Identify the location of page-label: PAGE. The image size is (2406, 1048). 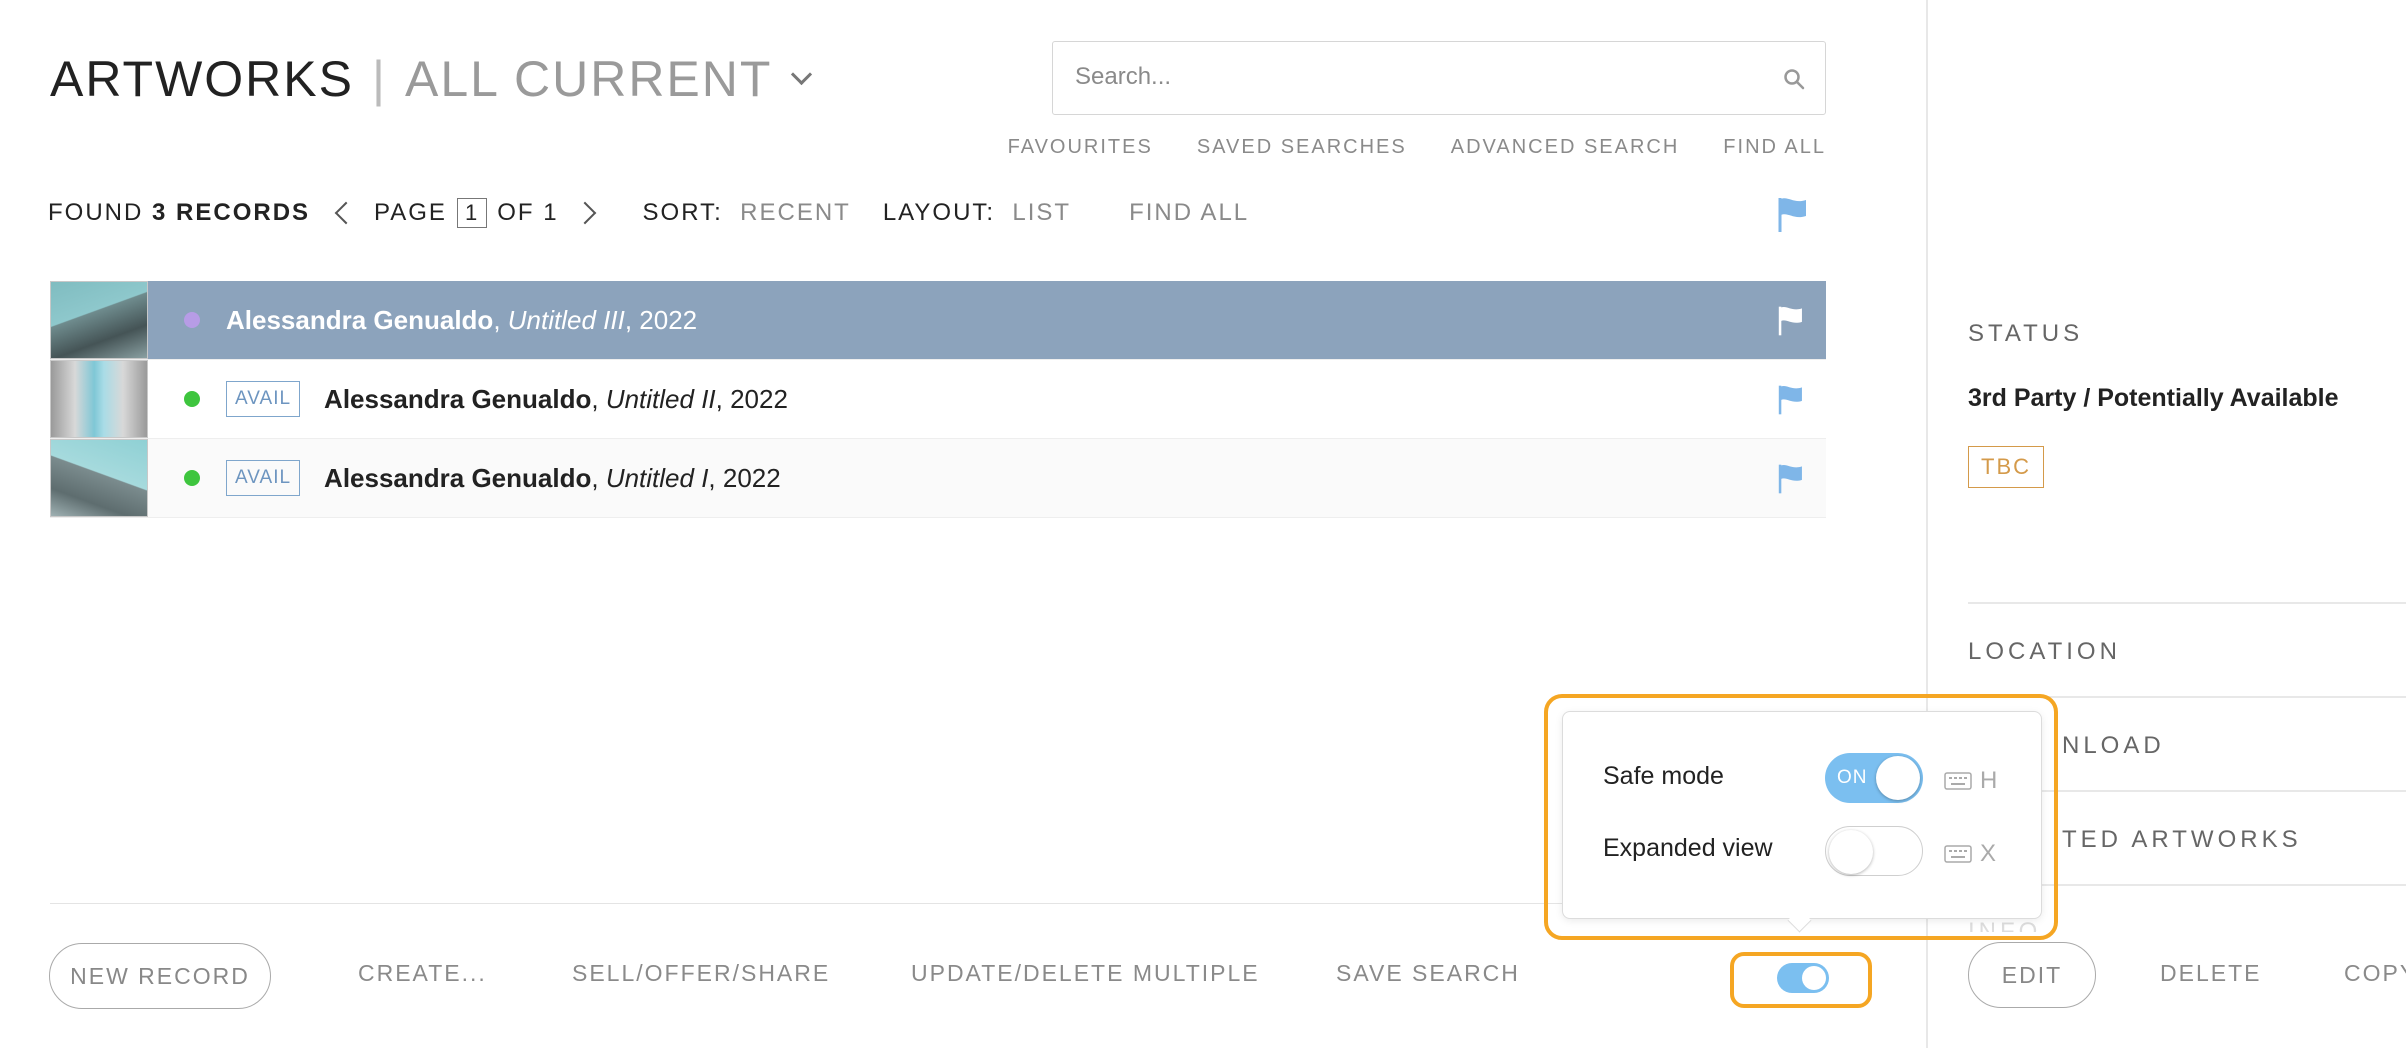
(410, 212).